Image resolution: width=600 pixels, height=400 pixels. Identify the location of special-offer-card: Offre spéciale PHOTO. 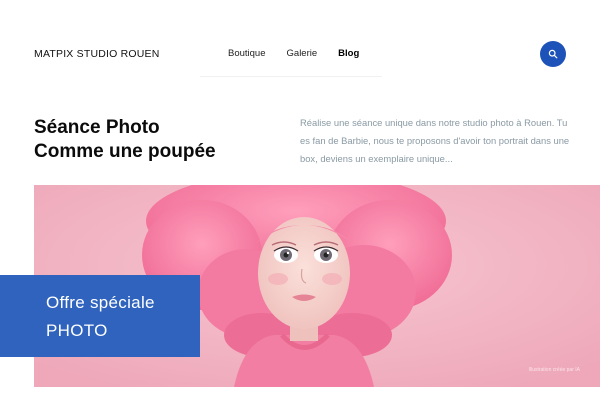
(100, 316).